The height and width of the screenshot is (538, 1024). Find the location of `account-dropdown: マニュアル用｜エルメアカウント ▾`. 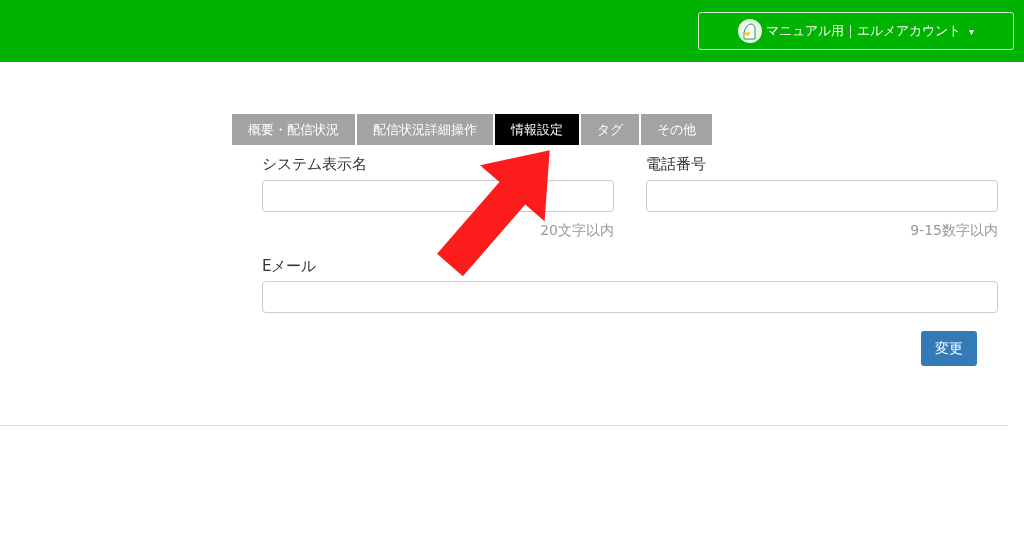

account-dropdown: マニュアル用｜エルメアカウント ▾ is located at coordinates (856, 31).